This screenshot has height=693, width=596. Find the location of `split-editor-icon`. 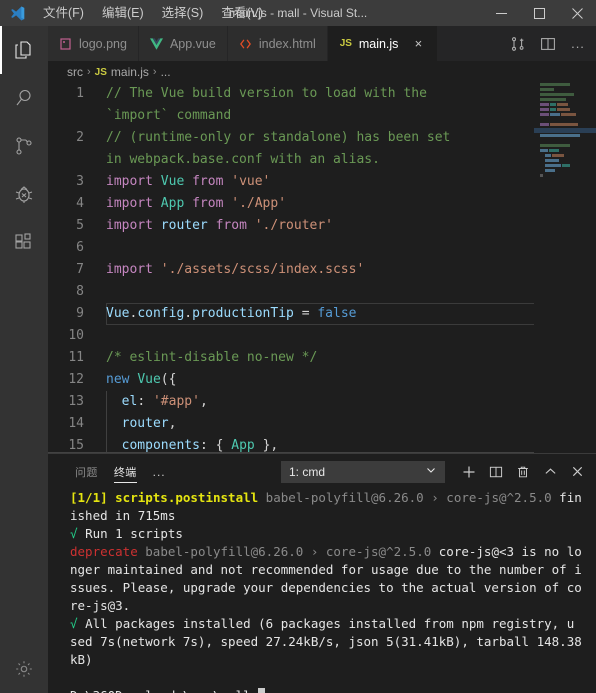

split-editor-icon is located at coordinates (548, 43).